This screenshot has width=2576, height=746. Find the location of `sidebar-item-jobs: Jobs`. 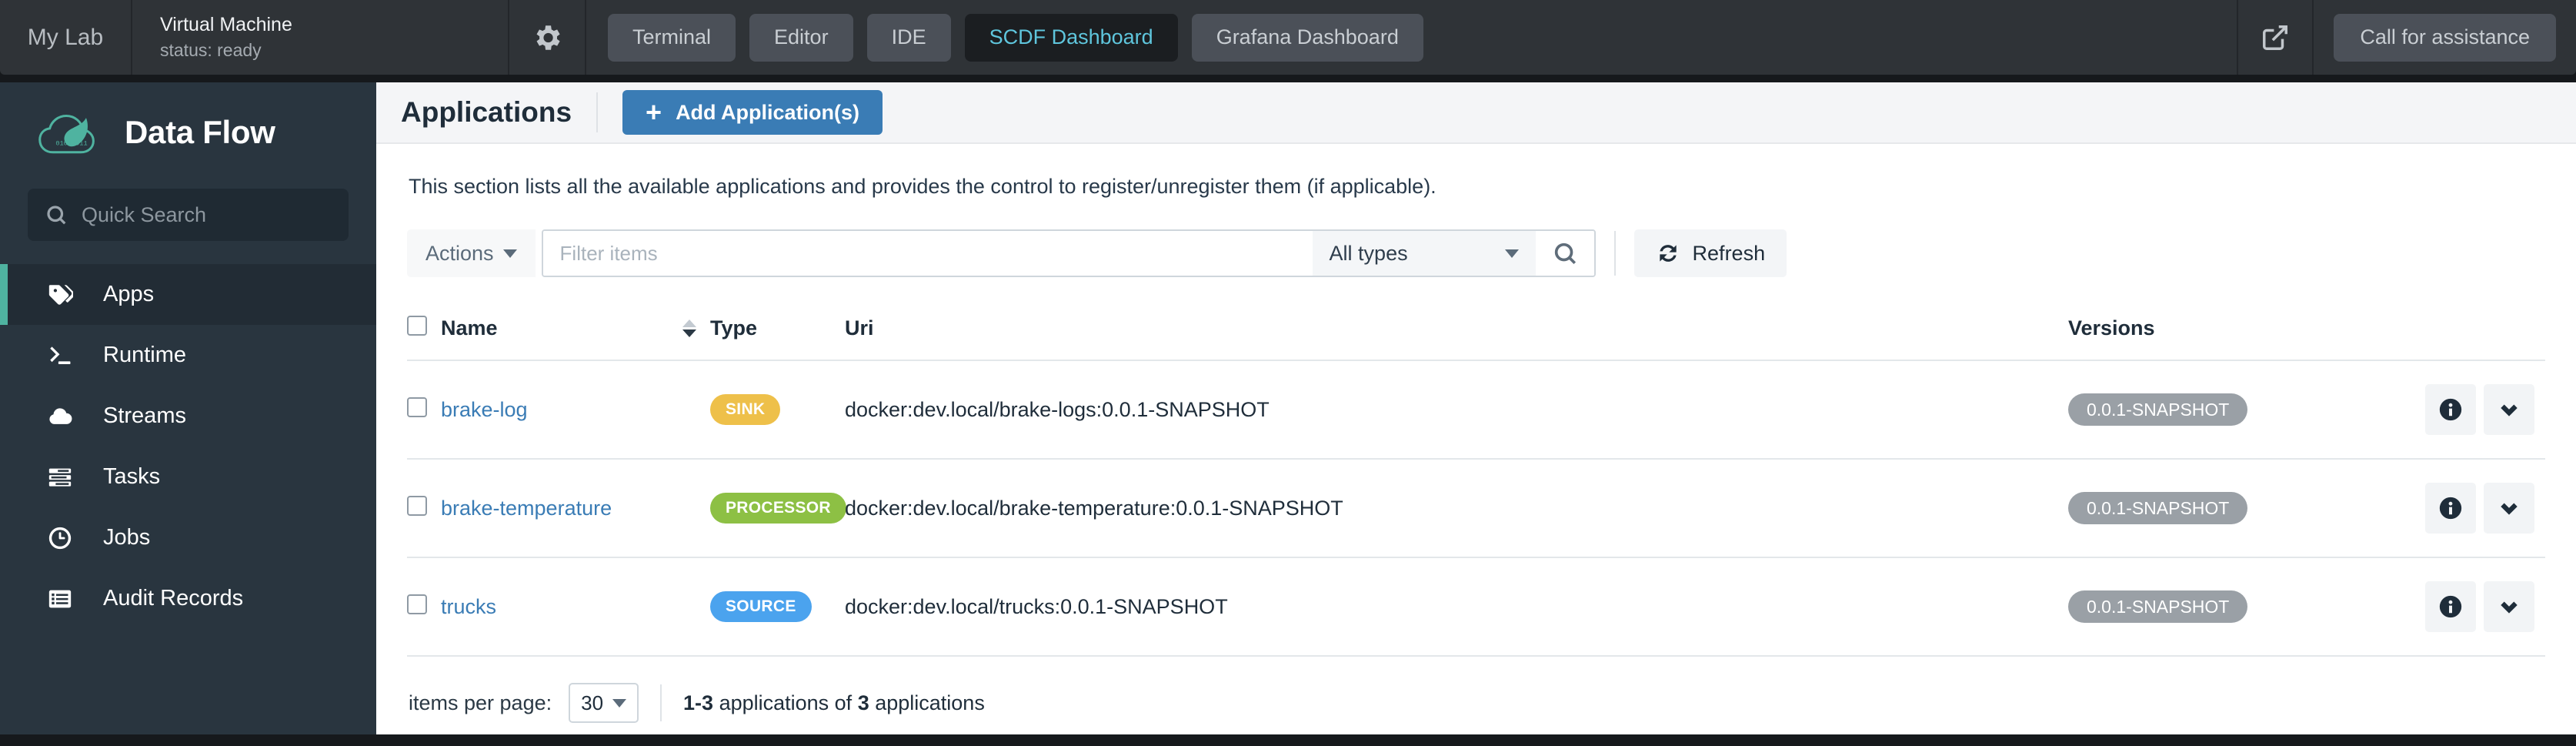

sidebar-item-jobs: Jobs is located at coordinates (188, 537).